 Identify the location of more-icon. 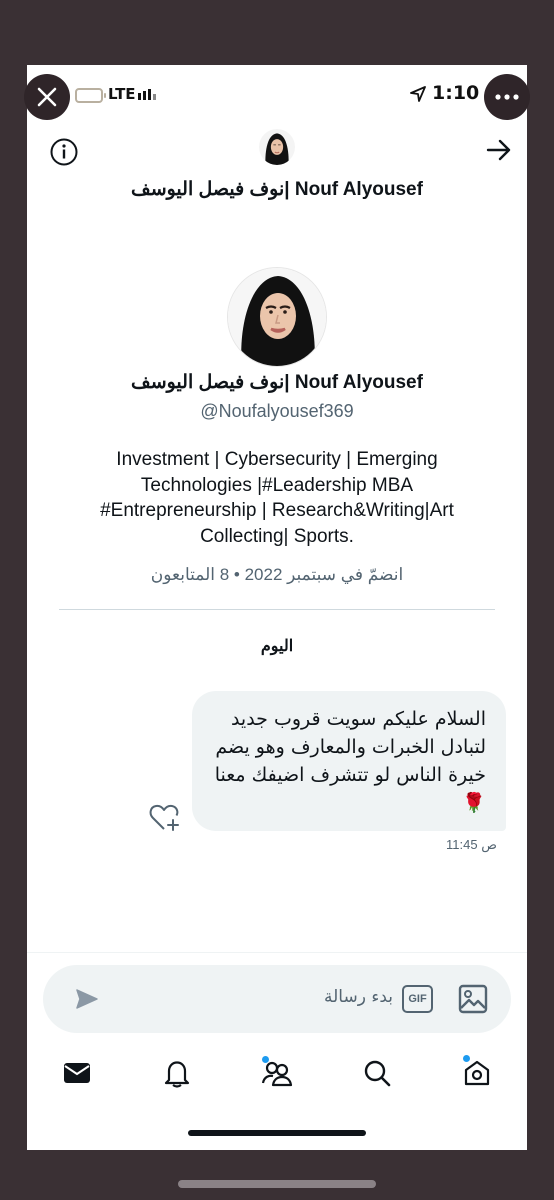
(507, 97).